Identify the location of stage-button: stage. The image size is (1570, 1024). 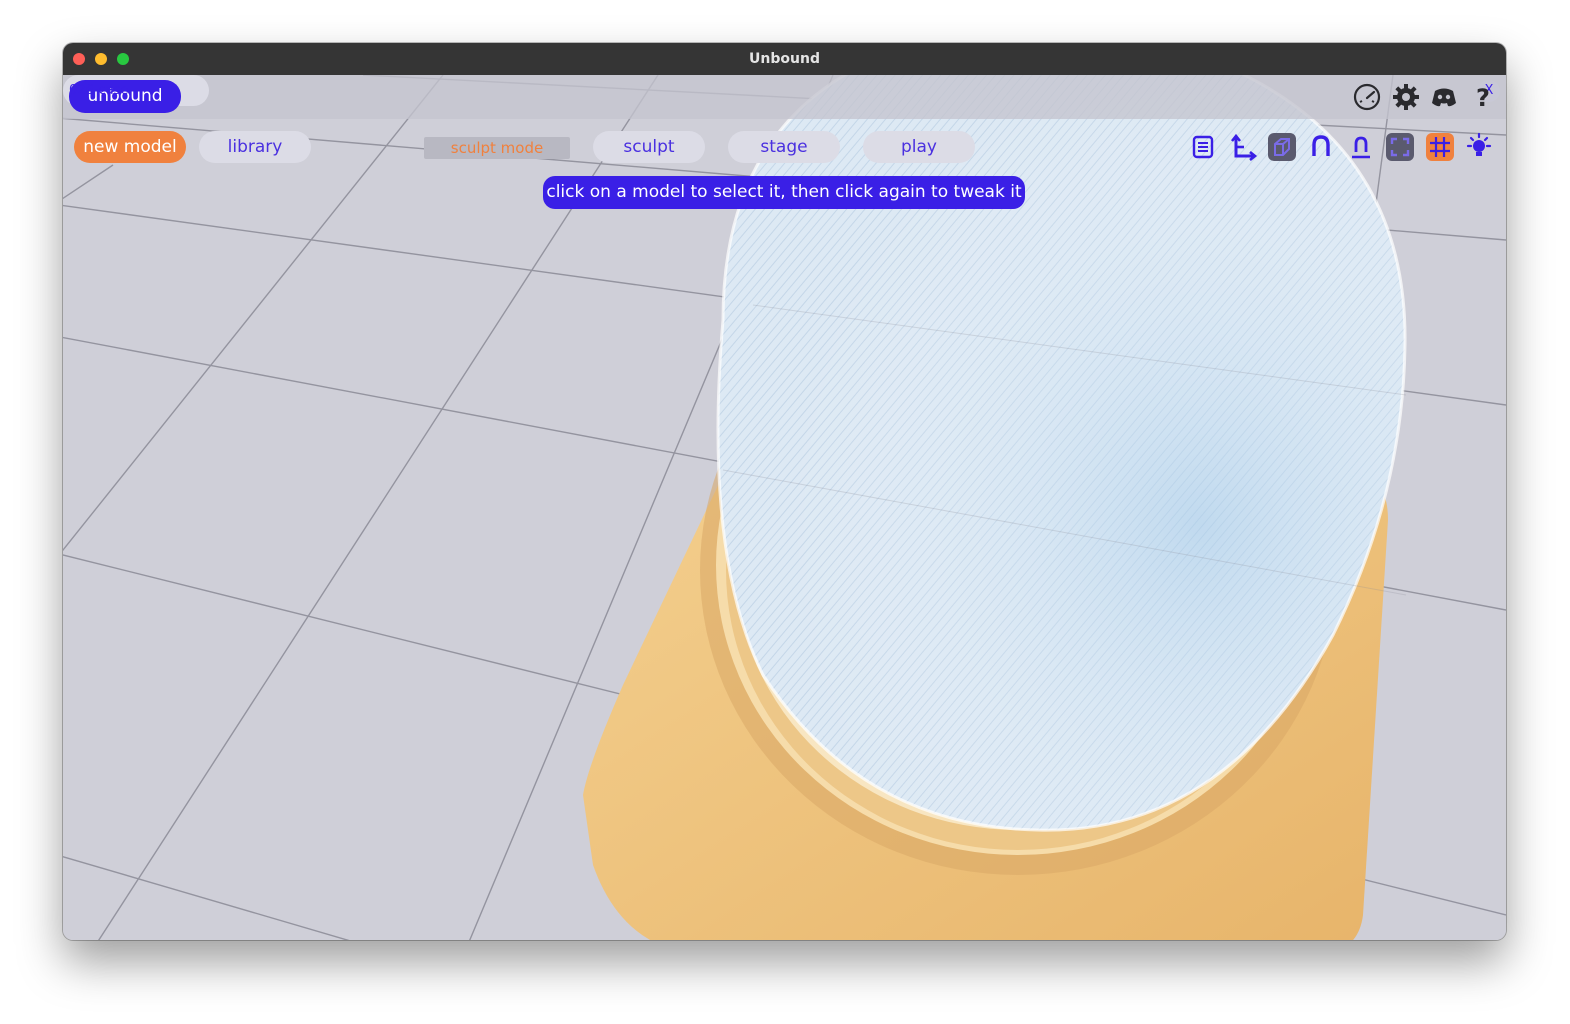
(784, 147).